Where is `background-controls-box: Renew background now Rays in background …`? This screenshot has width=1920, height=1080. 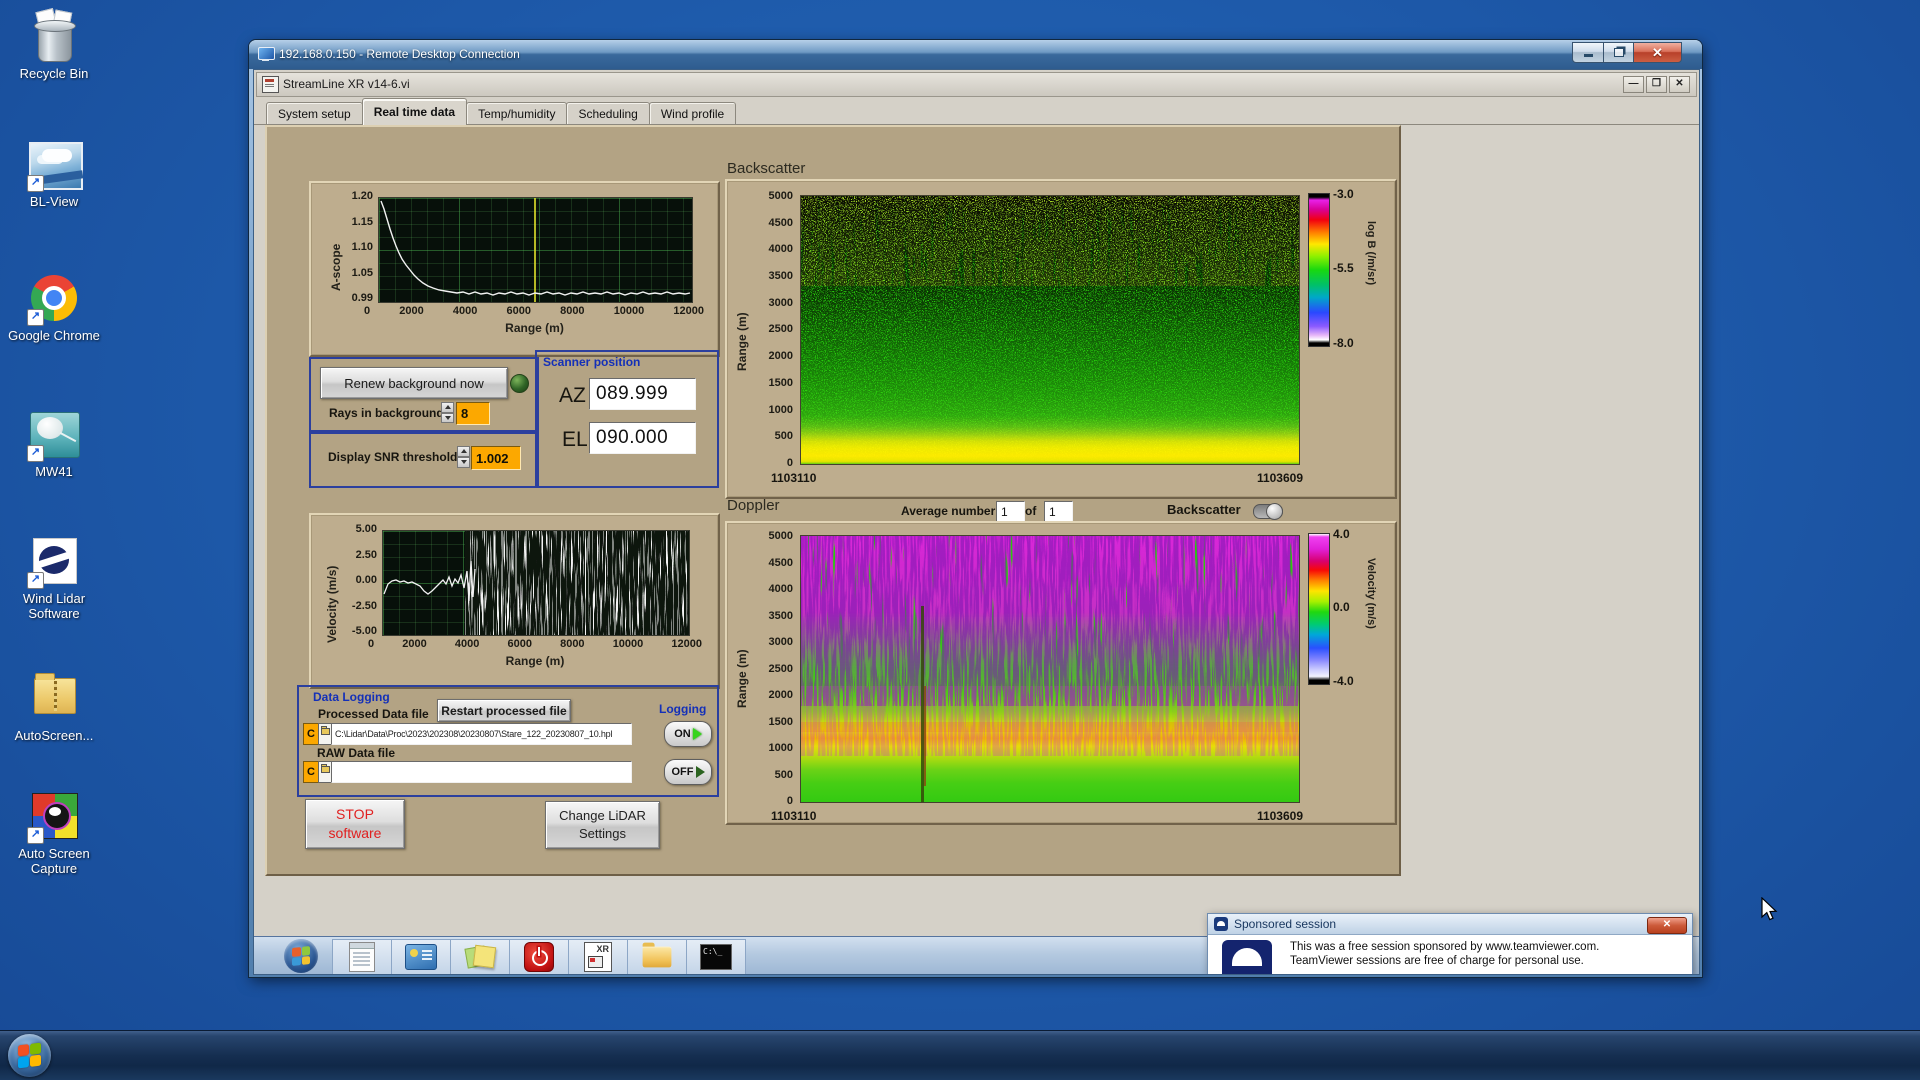 background-controls-box: Renew background now Rays in background … is located at coordinates (424, 395).